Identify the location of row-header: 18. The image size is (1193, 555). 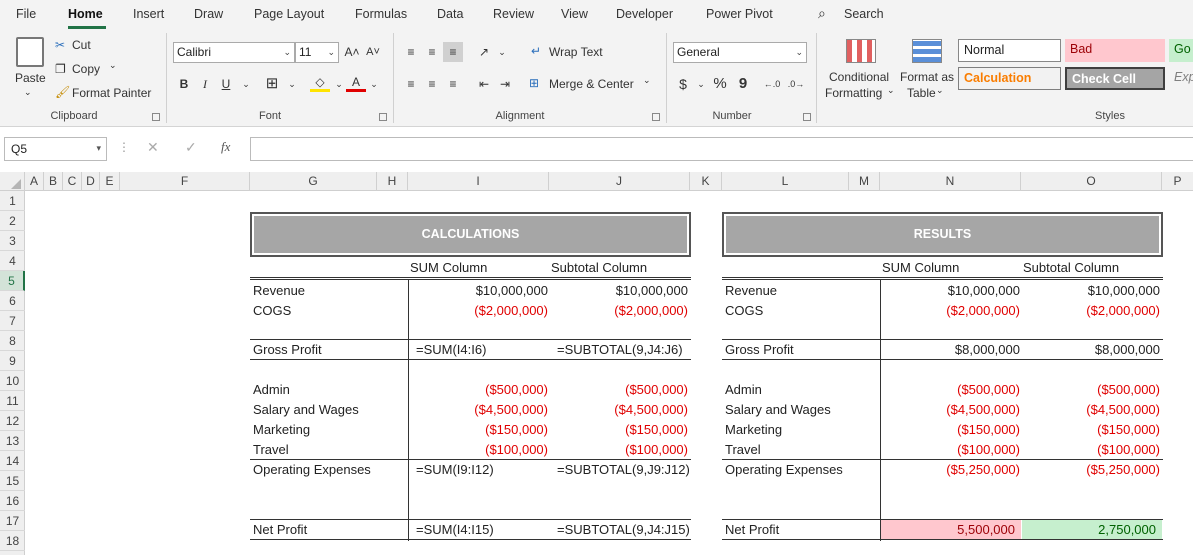
(12, 541).